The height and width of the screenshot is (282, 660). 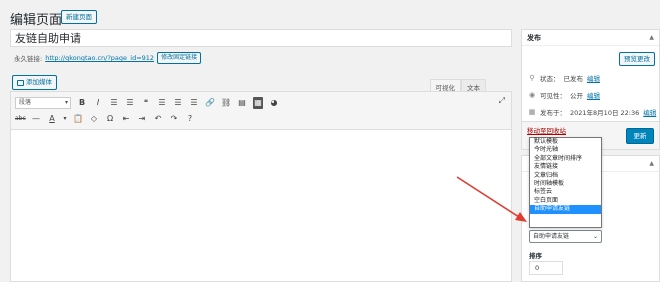 I want to click on bold-icon: B, so click(x=82, y=103).